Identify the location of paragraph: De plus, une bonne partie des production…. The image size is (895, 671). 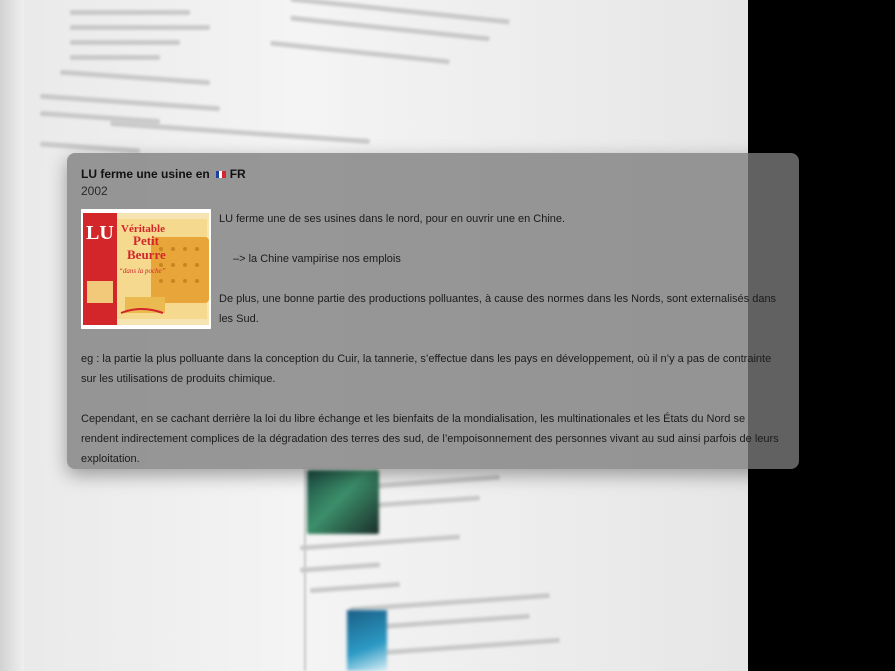
(498, 309).